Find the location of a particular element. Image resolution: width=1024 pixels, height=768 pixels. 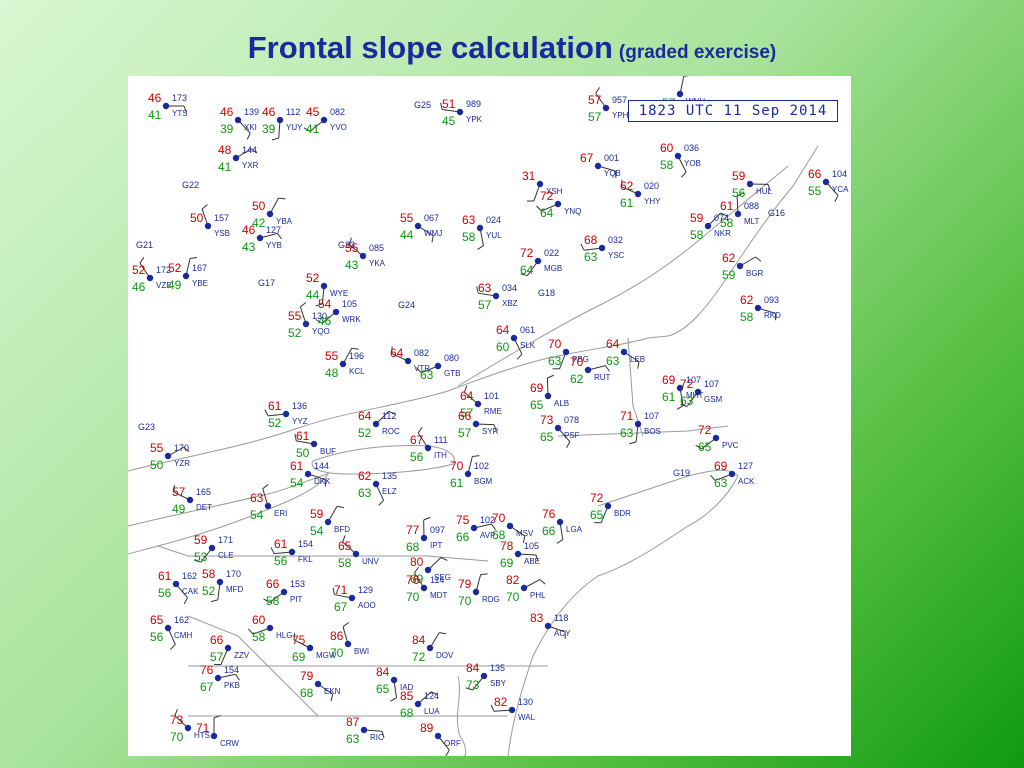

station-temperature: 79 is located at coordinates (465, 584).